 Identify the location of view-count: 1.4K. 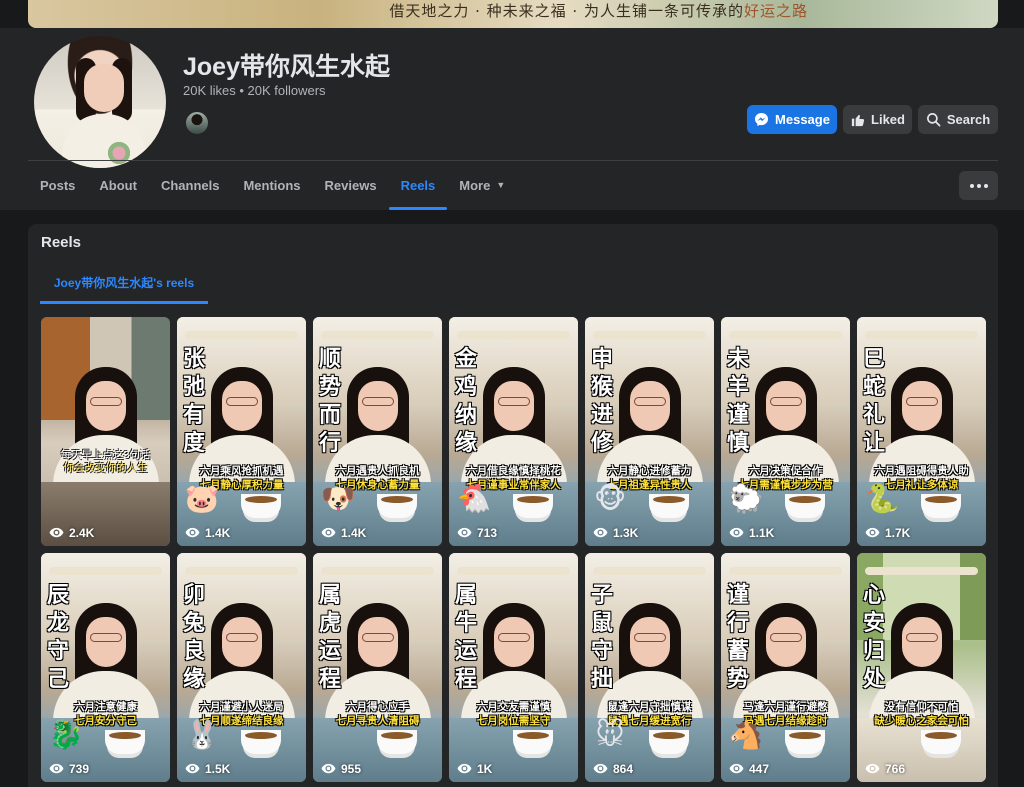
(207, 532).